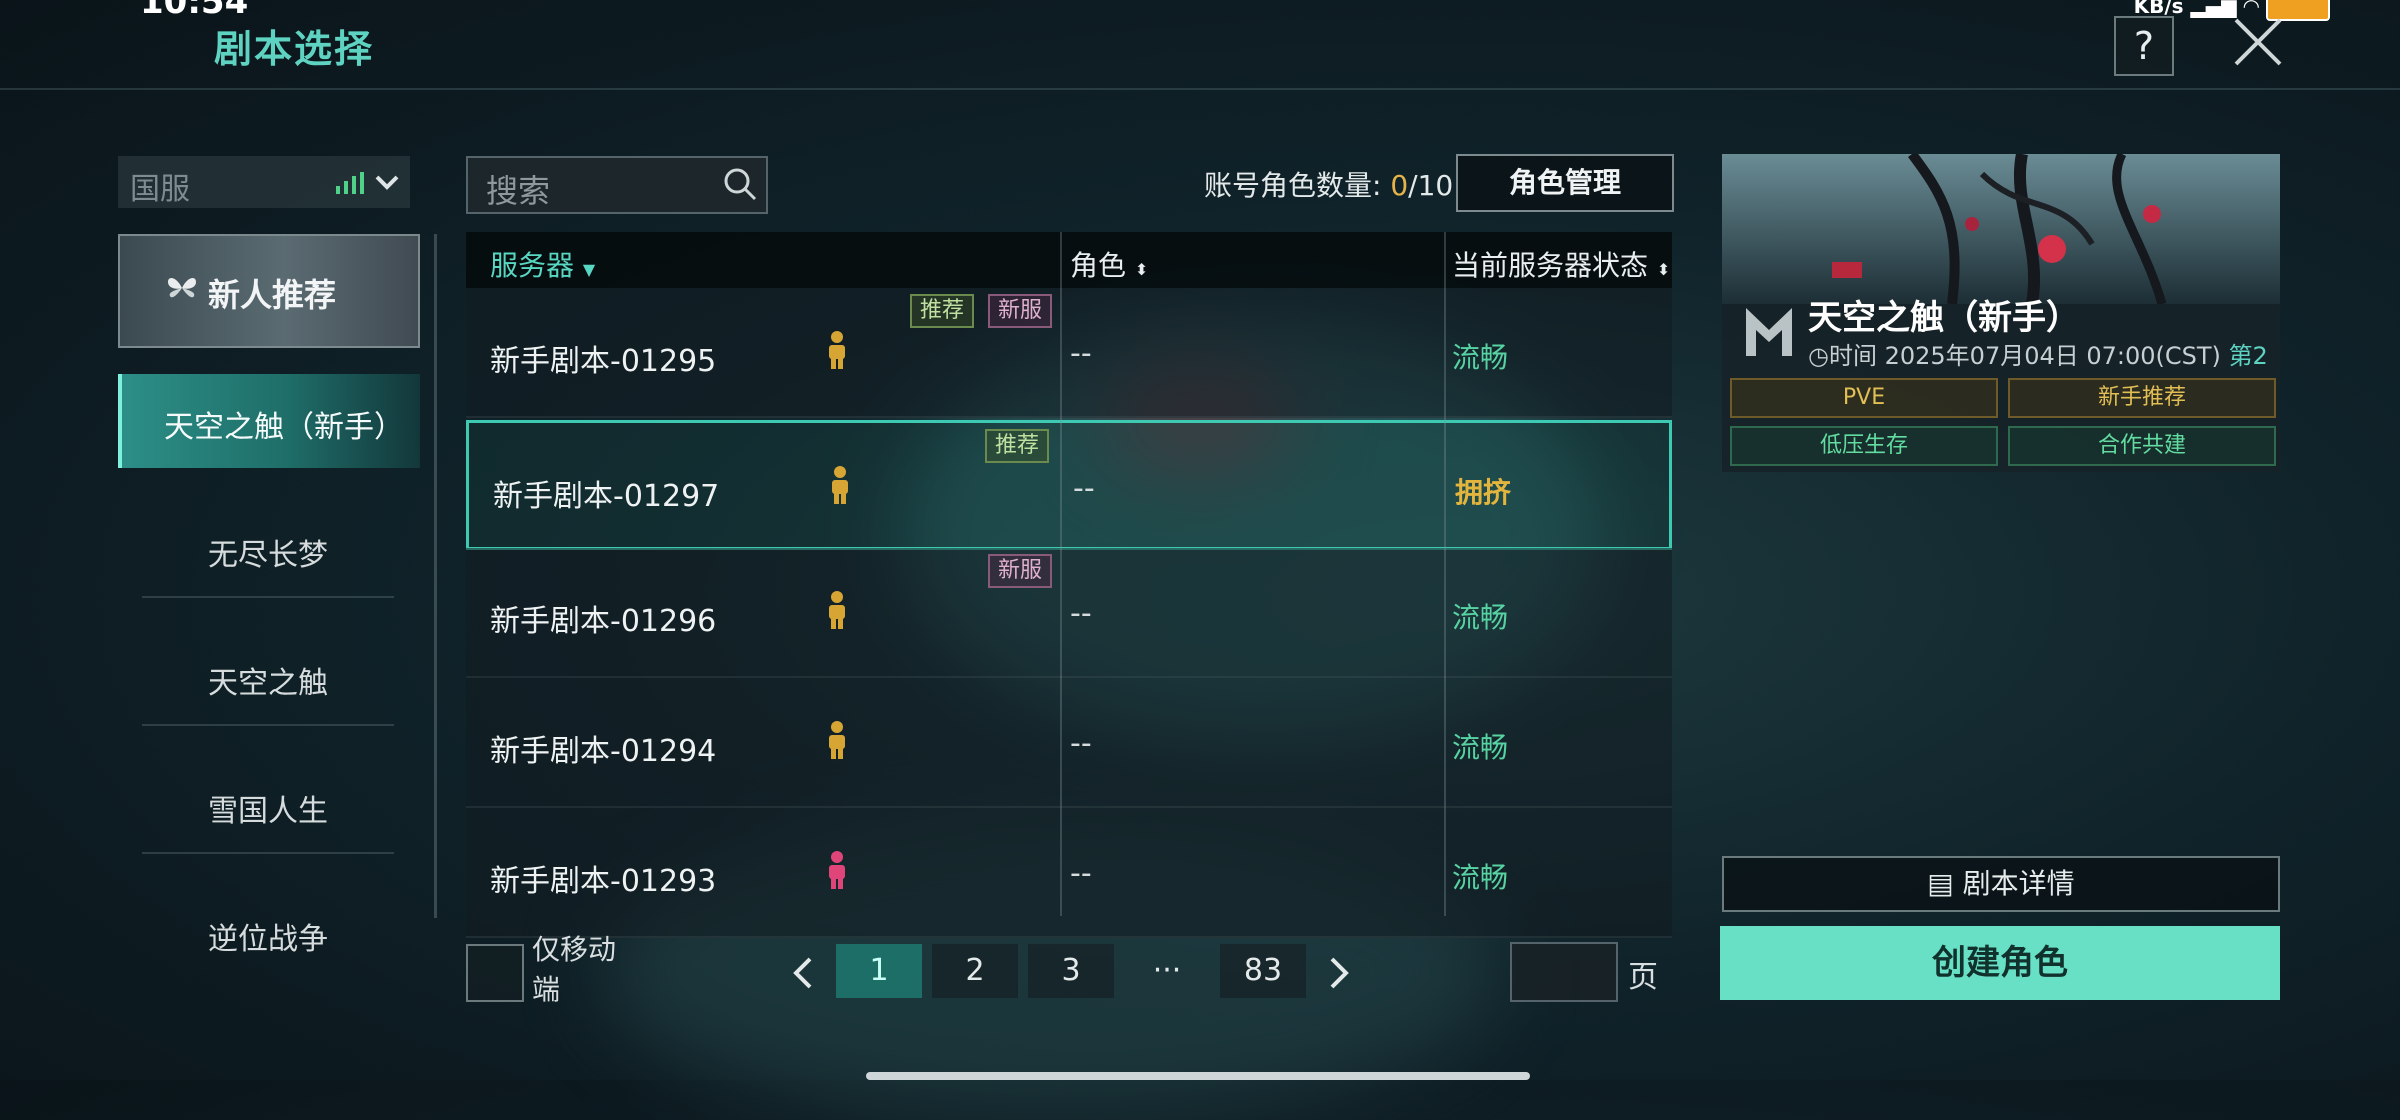 This screenshot has height=1120, width=2400. Describe the element at coordinates (1769, 332) in the screenshot. I see `game-logo-icon` at that location.